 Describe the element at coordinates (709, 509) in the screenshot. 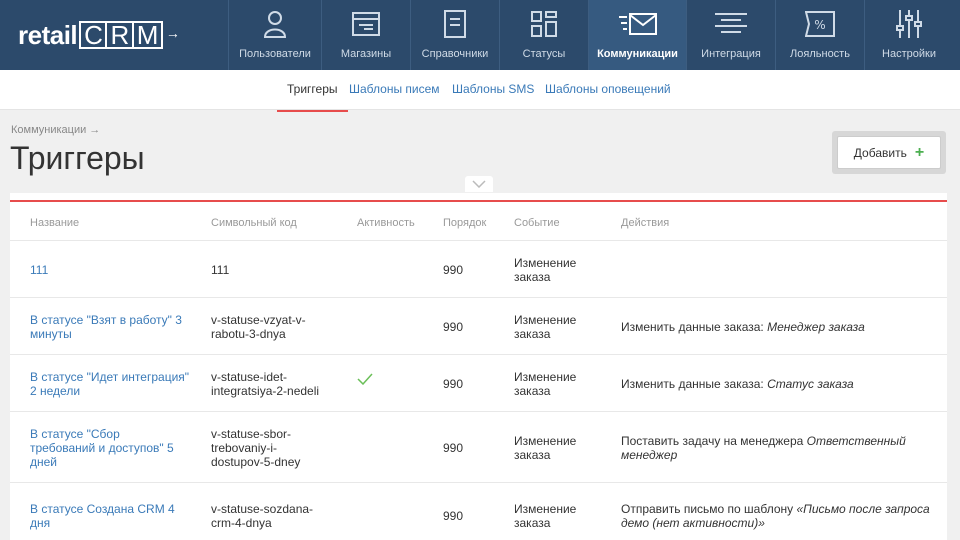

I see `action-text: Отправить письмо по шаблону` at that location.